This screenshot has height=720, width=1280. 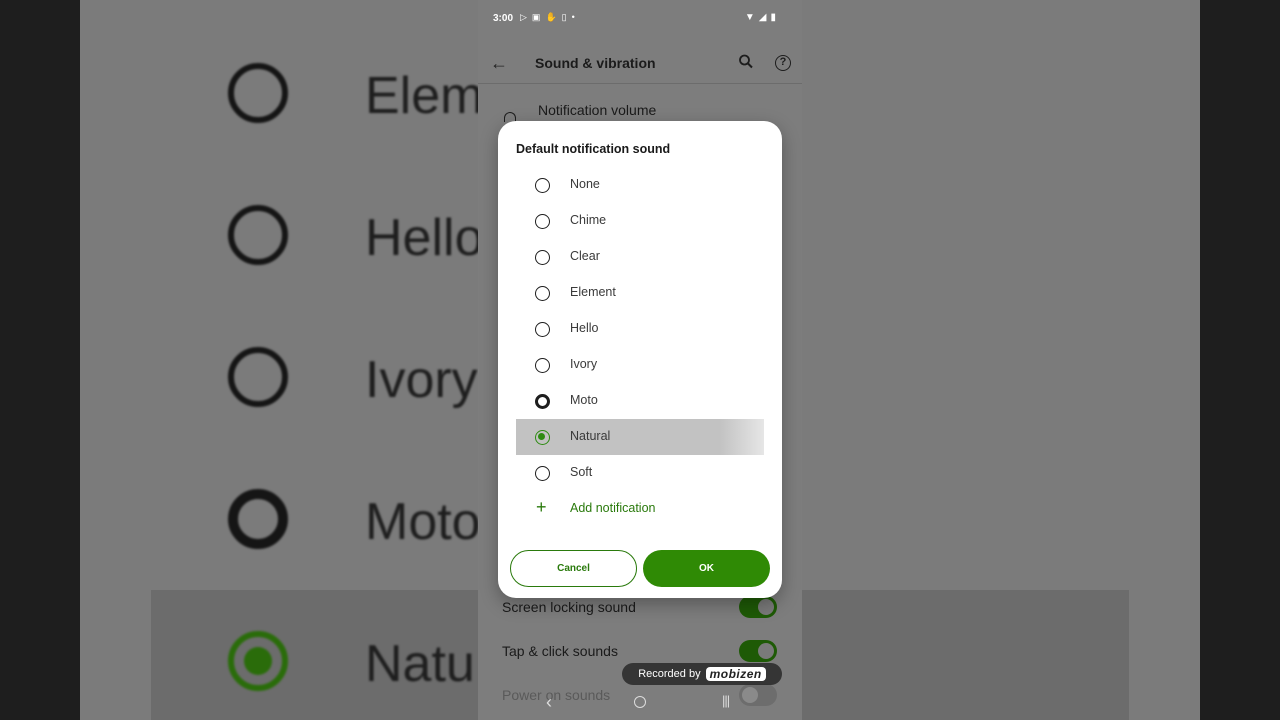 I want to click on watermark-prefix: Recorded by, so click(x=669, y=674).